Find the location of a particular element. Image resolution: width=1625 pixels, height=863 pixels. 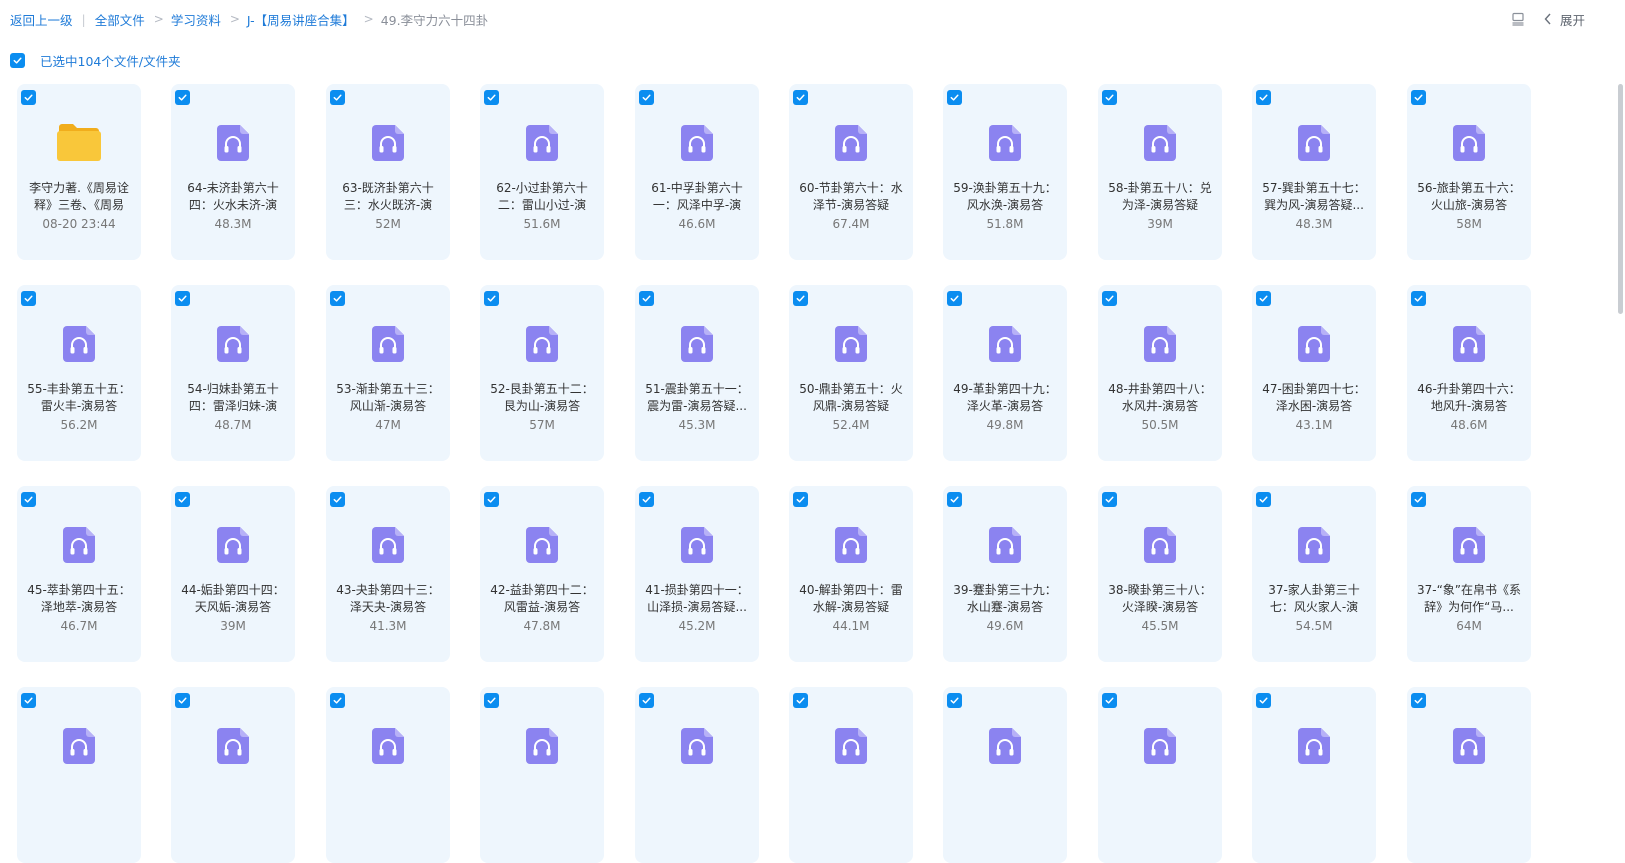

expand-button: 展开 is located at coordinates (1572, 19).